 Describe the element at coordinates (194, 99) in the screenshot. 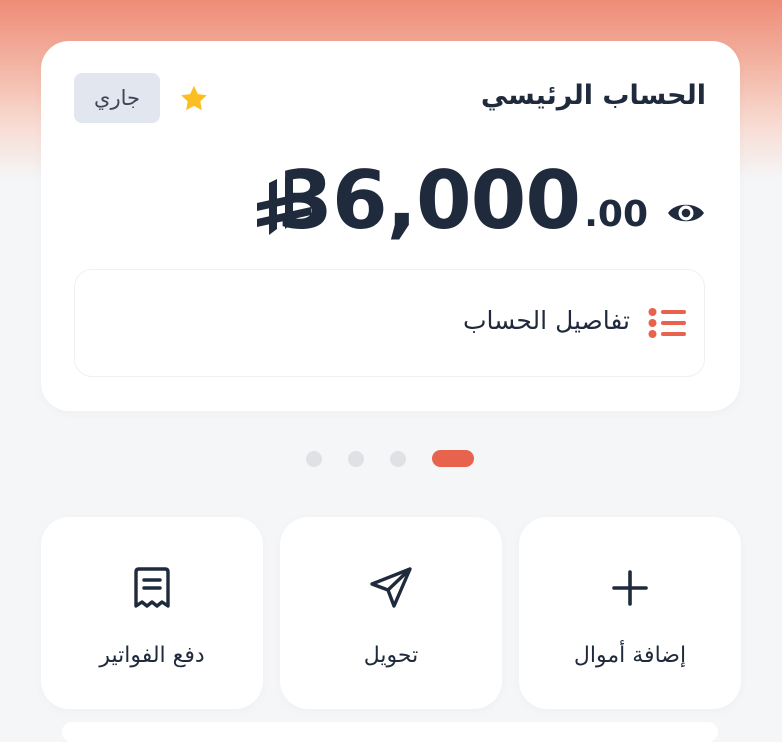

I see `star-icon` at that location.